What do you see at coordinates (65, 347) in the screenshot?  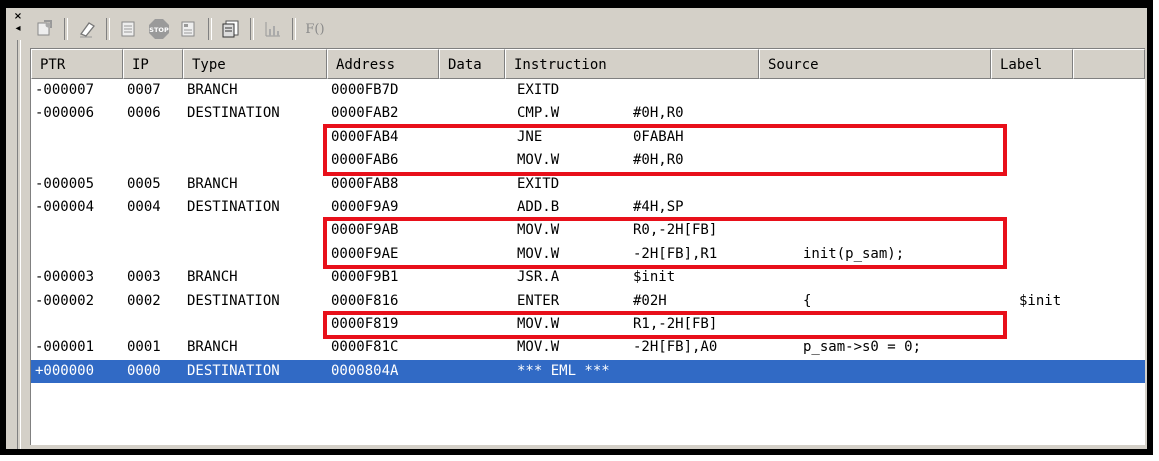 I see `ptr-cell: -000001` at bounding box center [65, 347].